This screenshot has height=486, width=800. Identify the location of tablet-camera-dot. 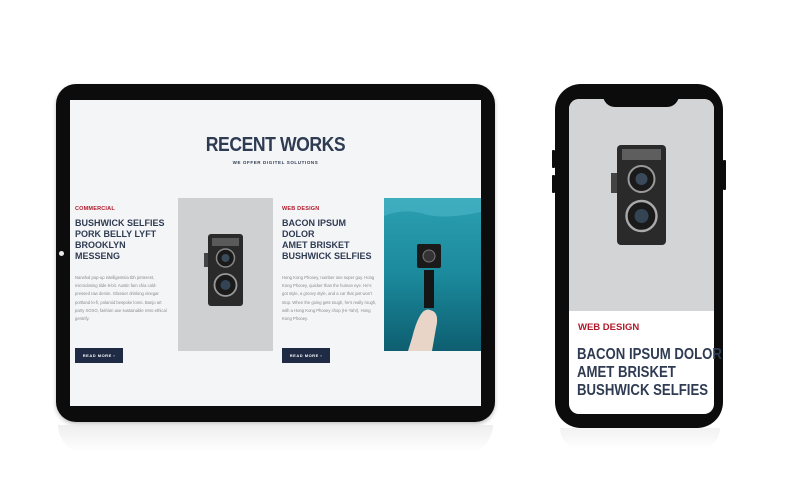
(61, 253).